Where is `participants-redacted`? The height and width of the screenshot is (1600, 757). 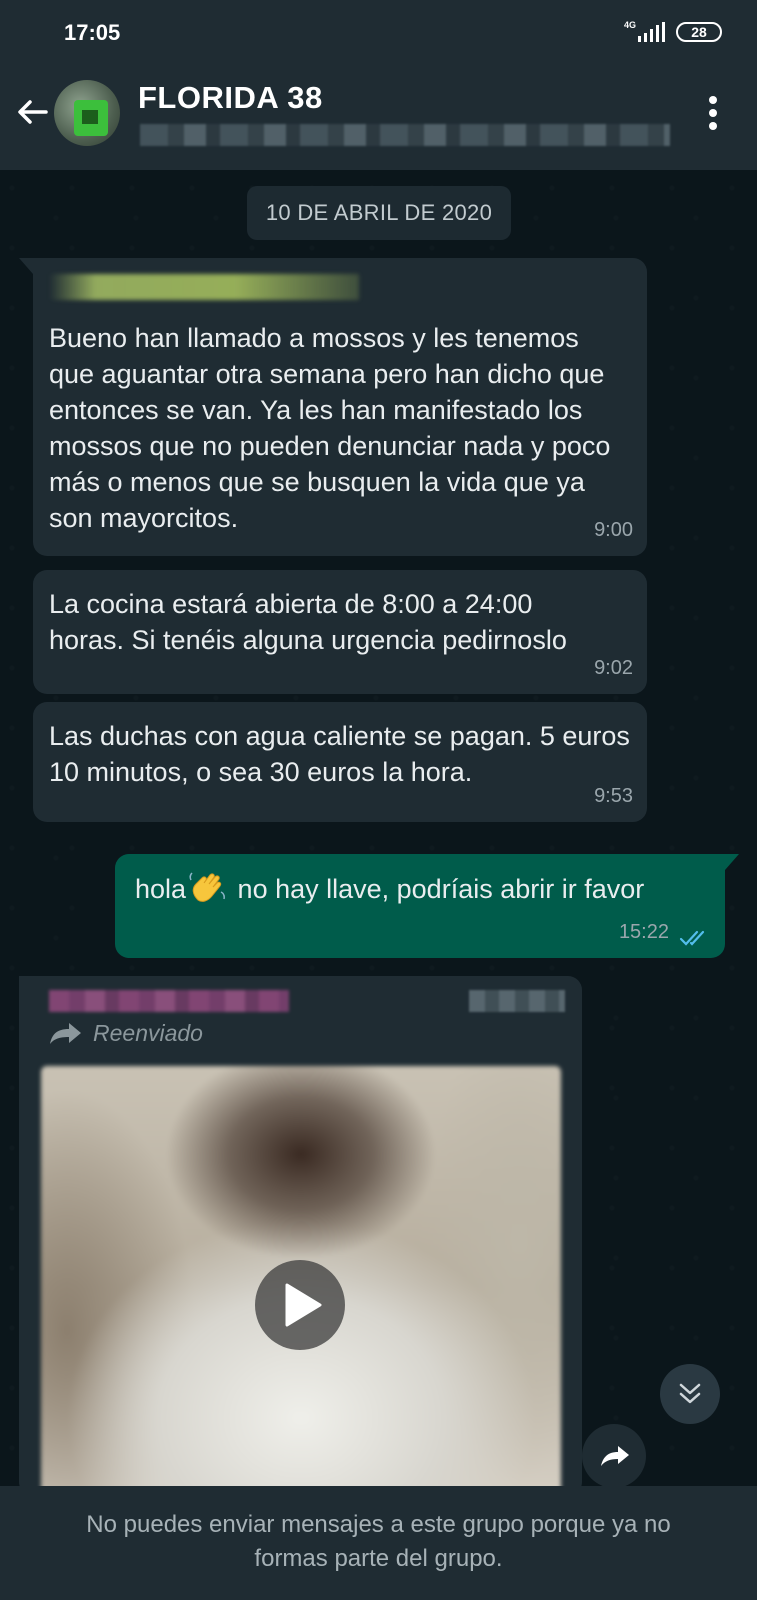
participants-redacted is located at coordinates (405, 135).